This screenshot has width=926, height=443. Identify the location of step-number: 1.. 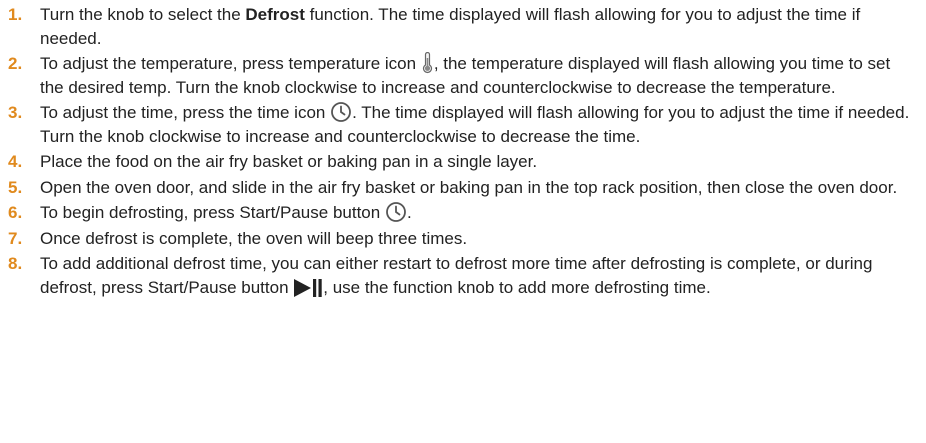
(15, 14).